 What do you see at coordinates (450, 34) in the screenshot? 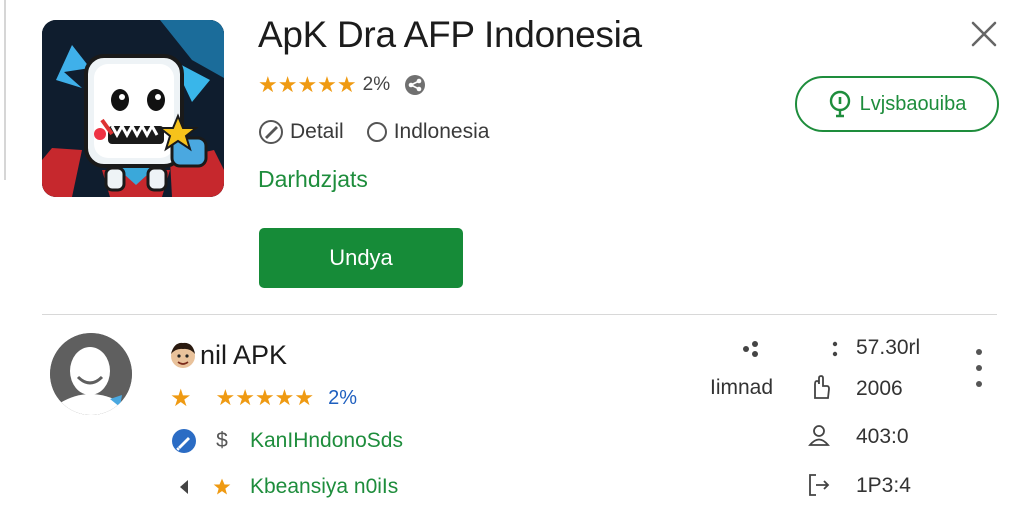
I see `app-title: ApK Dra AFP Indonesia` at bounding box center [450, 34].